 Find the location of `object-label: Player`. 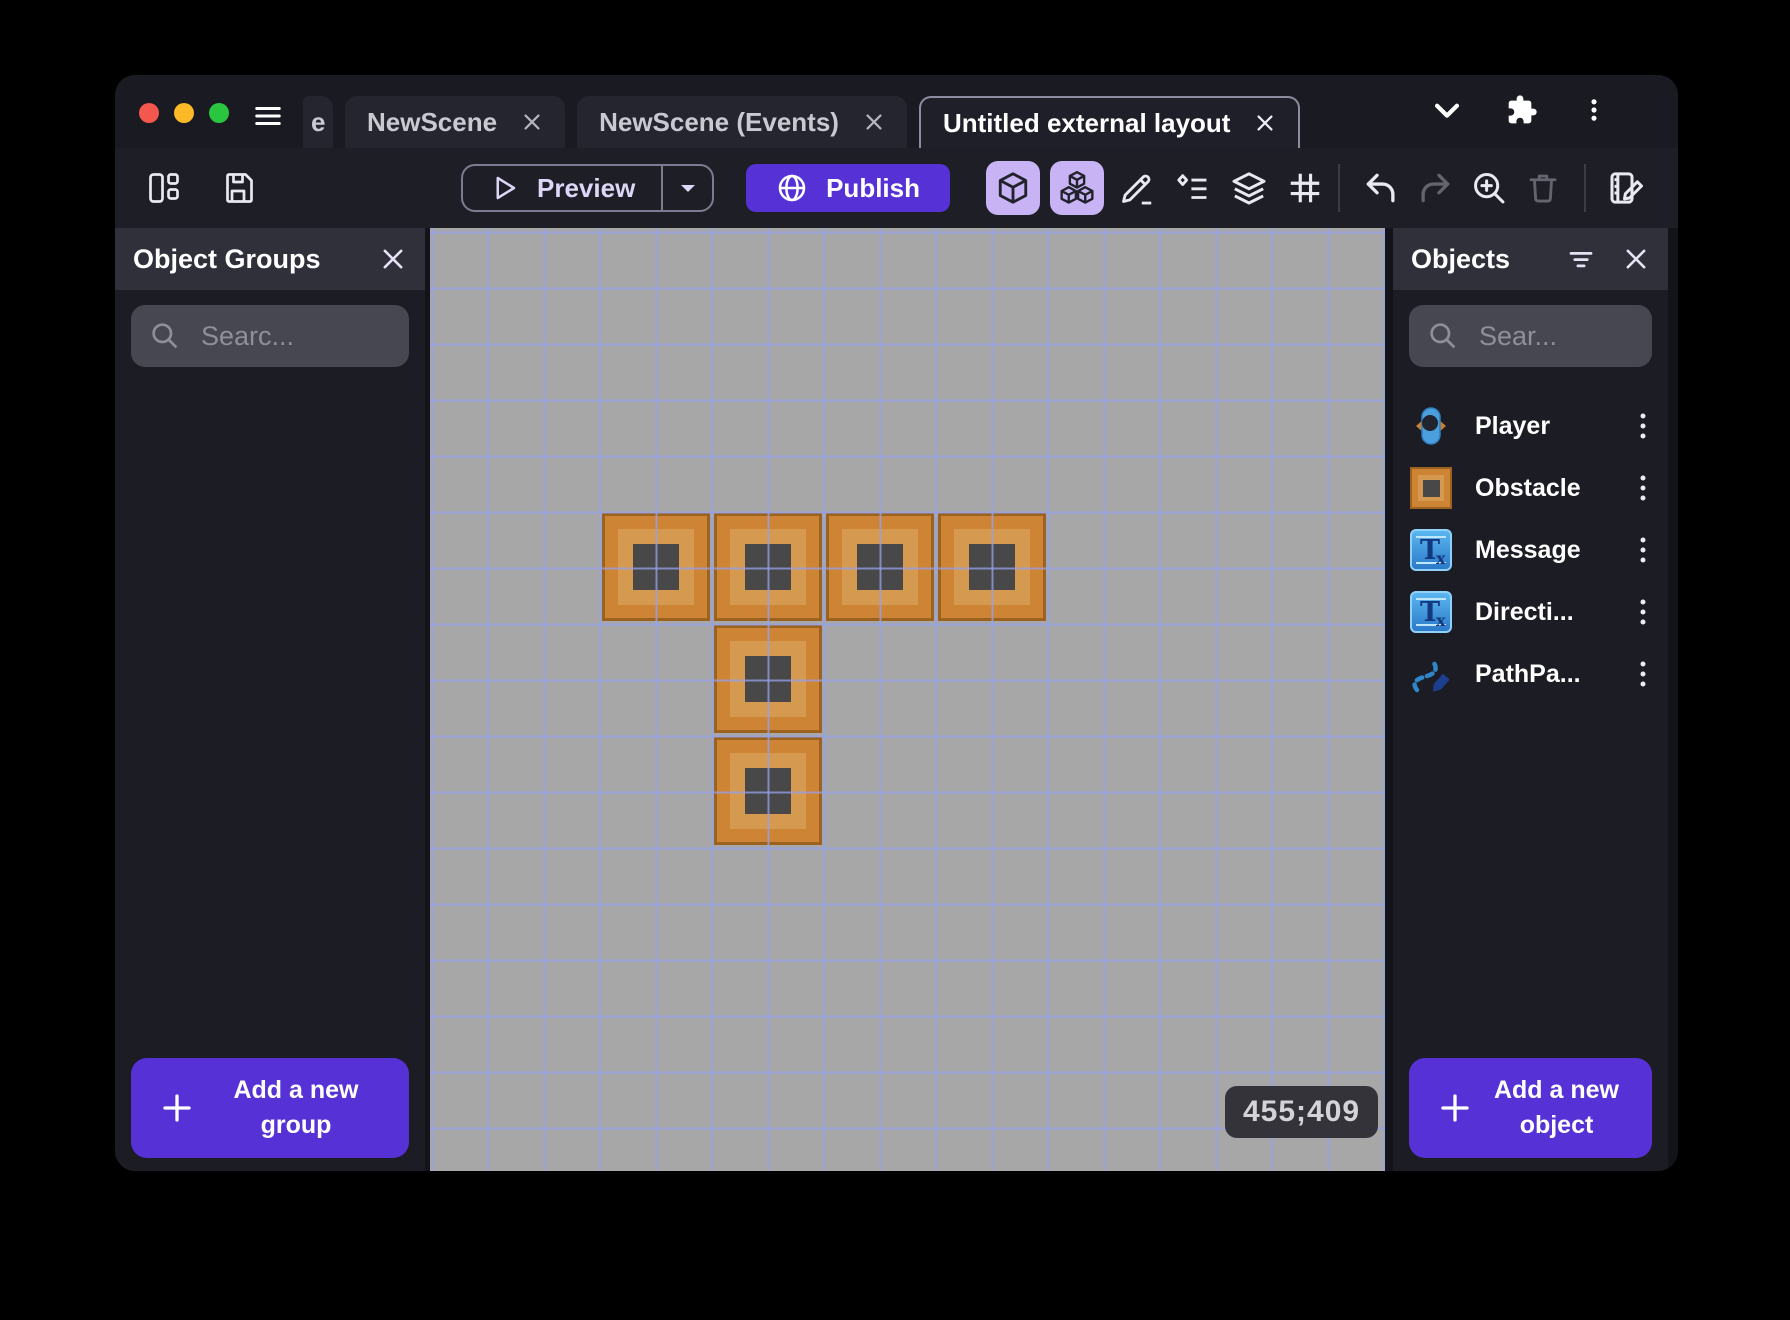

object-label: Player is located at coordinates (1513, 425).